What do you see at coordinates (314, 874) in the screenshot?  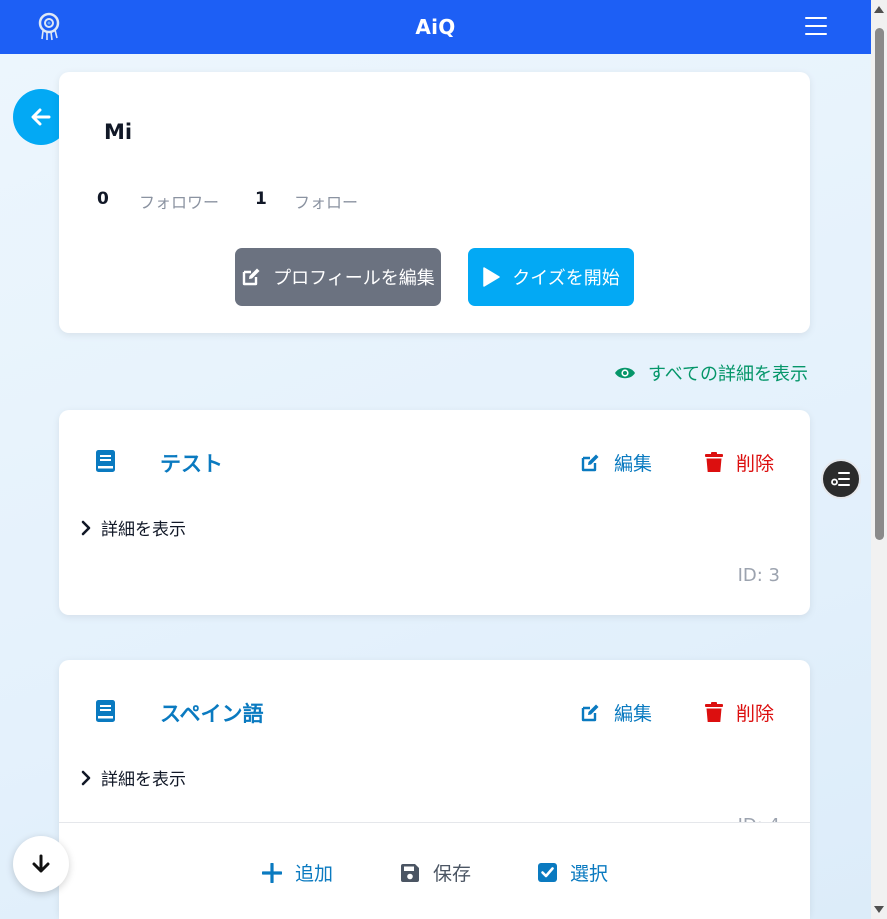 I see `add-label: 追加` at bounding box center [314, 874].